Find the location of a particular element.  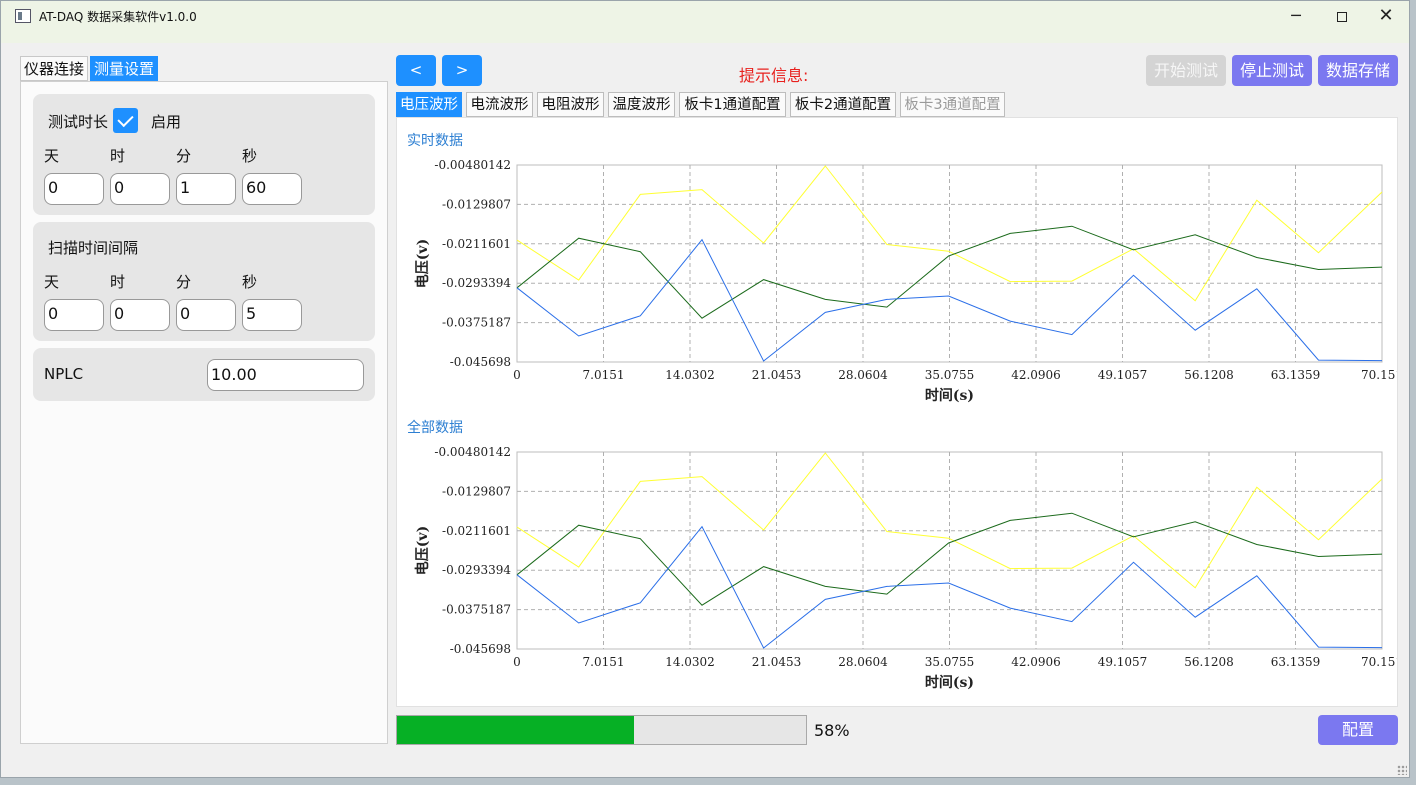

interval-minute-input: 0 is located at coordinates (206, 315).